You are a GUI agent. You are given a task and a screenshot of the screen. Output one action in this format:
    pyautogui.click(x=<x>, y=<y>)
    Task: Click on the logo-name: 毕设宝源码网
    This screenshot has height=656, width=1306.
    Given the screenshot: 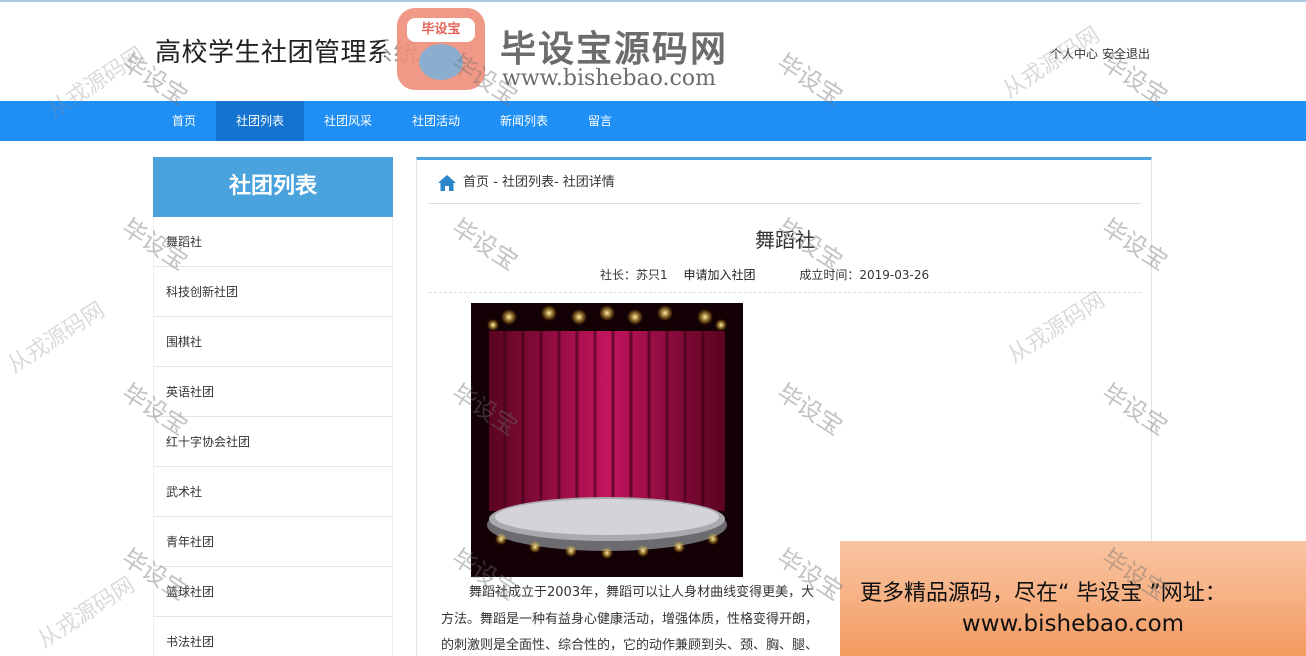 What is the action you would take?
    pyautogui.click(x=614, y=49)
    